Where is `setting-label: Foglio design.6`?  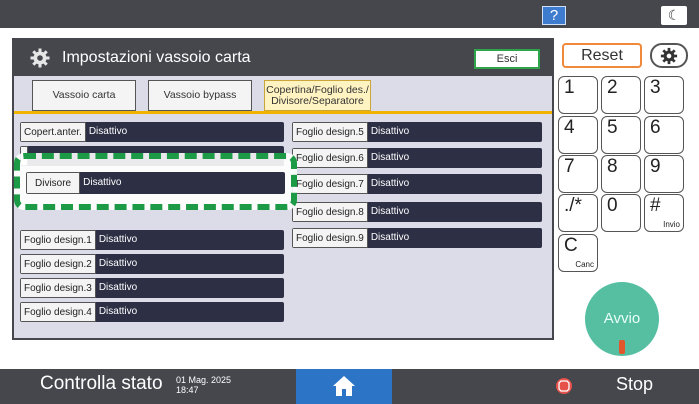
setting-label: Foglio design.6 is located at coordinates (330, 158).